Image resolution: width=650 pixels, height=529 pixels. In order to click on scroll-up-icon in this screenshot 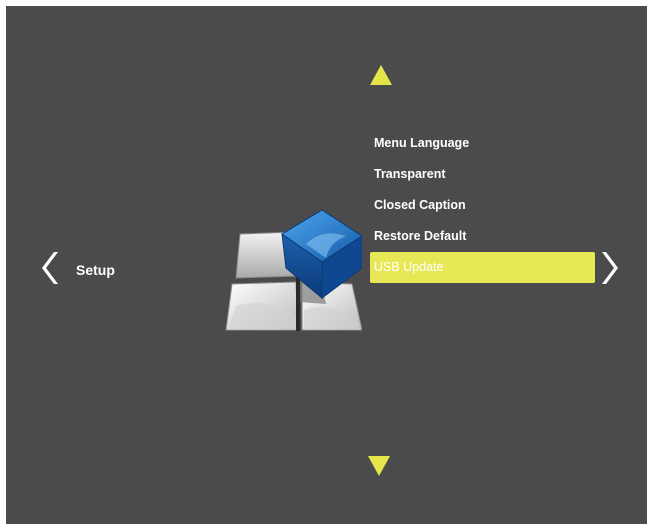, I will do `click(381, 75)`.